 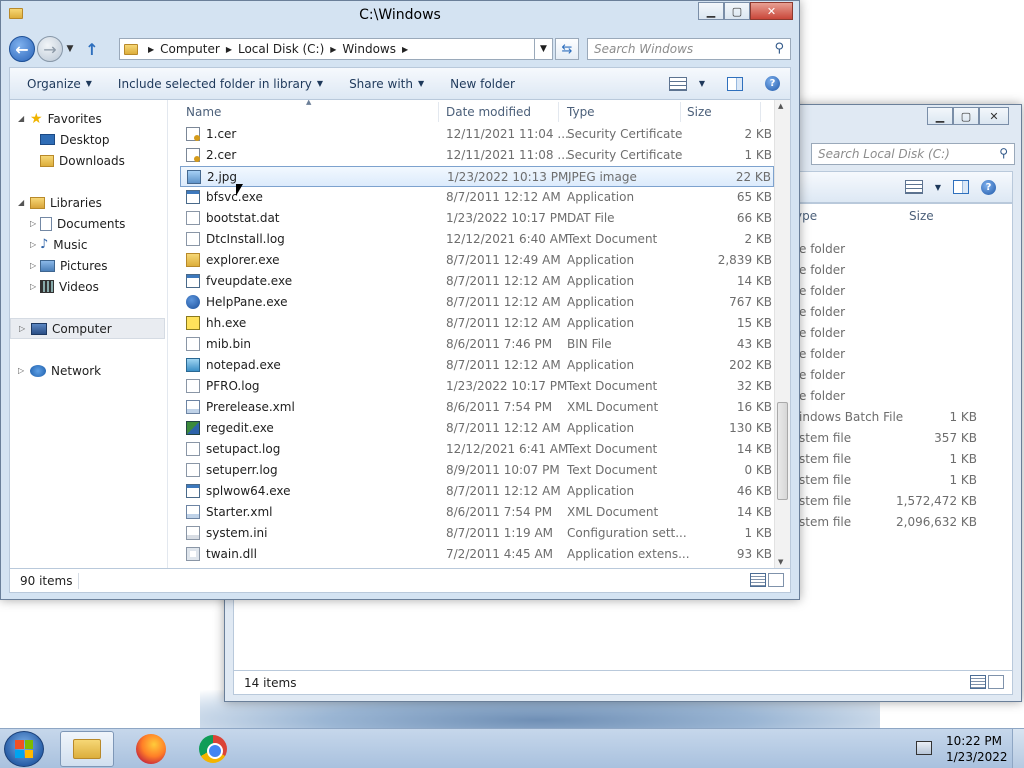 What do you see at coordinates (190, 49) in the screenshot?
I see `breadcrumb-computer: Computer` at bounding box center [190, 49].